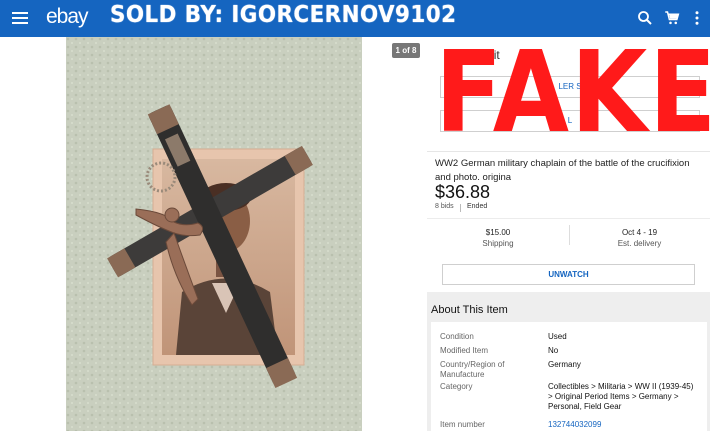 Image resolution: width=710 pixels, height=431 pixels. What do you see at coordinates (672, 18) in the screenshot?
I see `cart-icon` at bounding box center [672, 18].